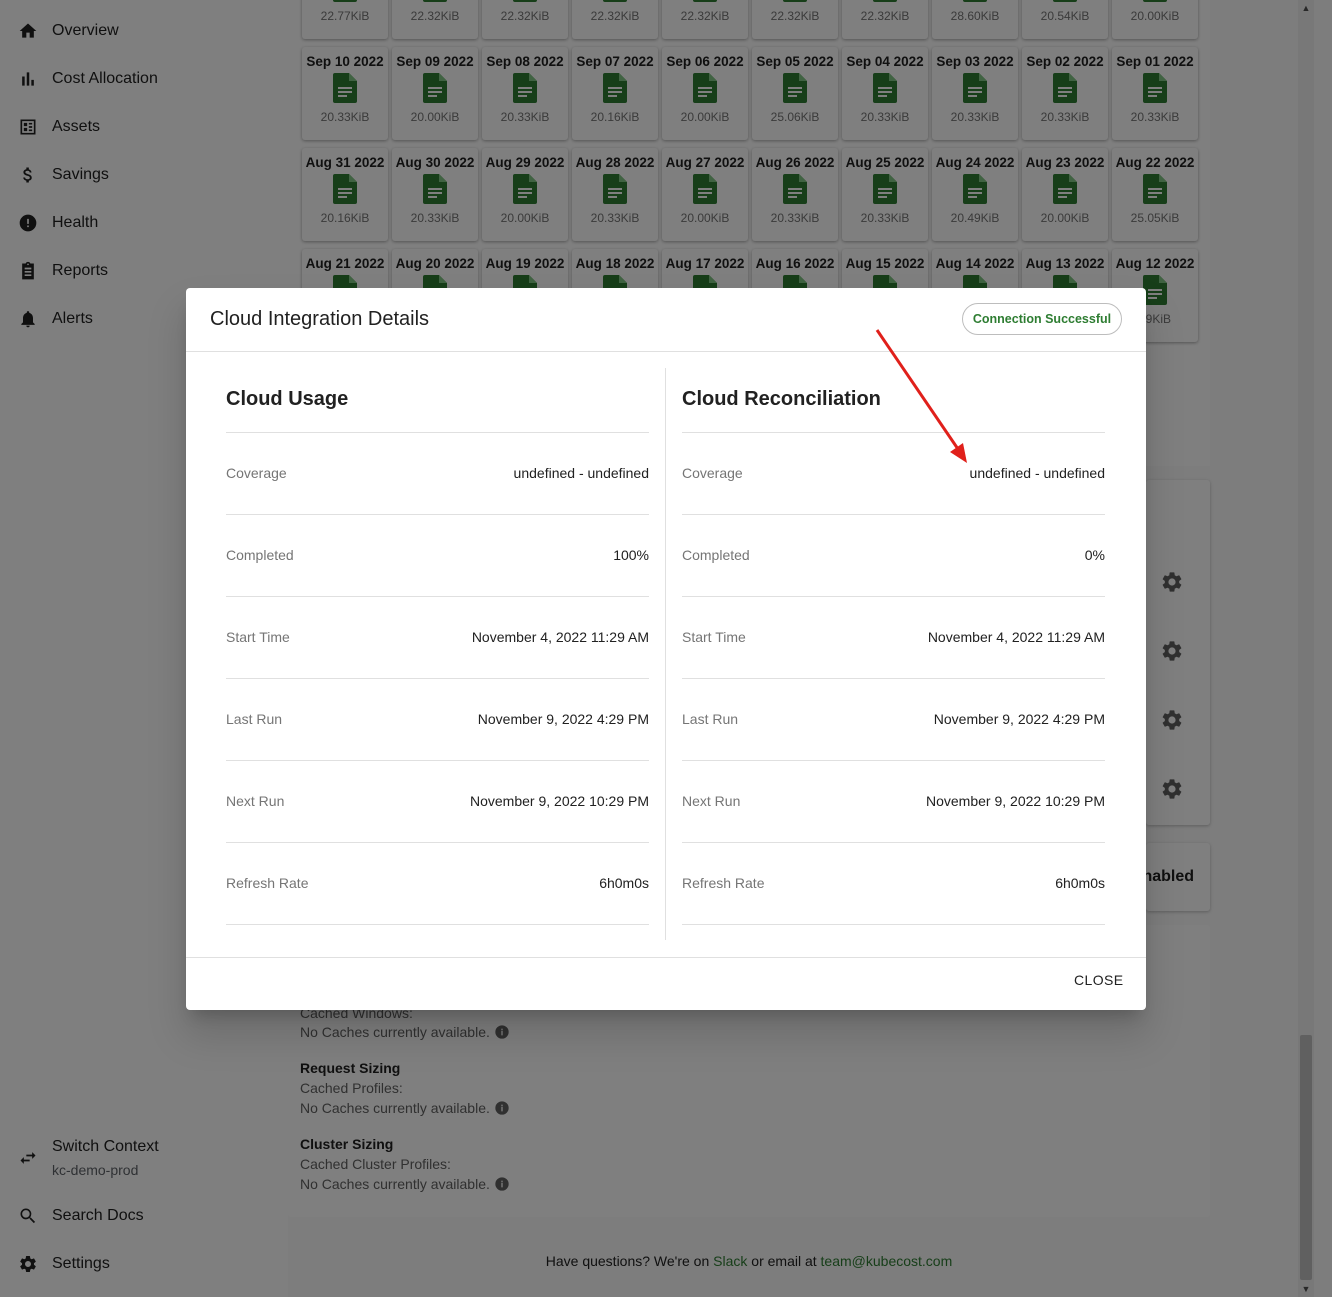 The height and width of the screenshot is (1297, 1332). Describe the element at coordinates (631, 555) in the screenshot. I see `field-value: 100%` at that location.